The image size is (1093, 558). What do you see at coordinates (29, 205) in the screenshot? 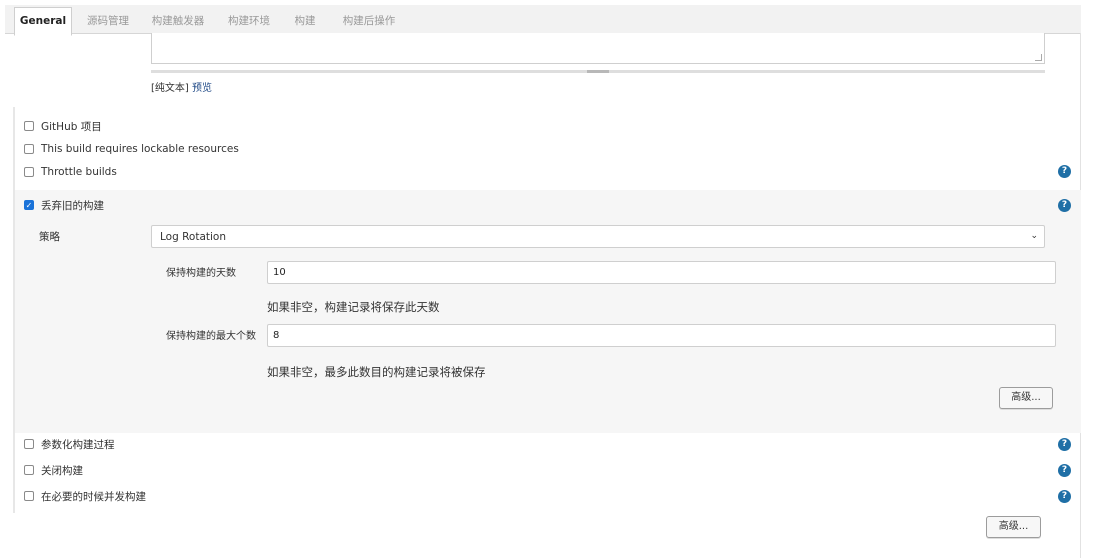
I see `discard-old-builds-checkbox: ✓` at bounding box center [29, 205].